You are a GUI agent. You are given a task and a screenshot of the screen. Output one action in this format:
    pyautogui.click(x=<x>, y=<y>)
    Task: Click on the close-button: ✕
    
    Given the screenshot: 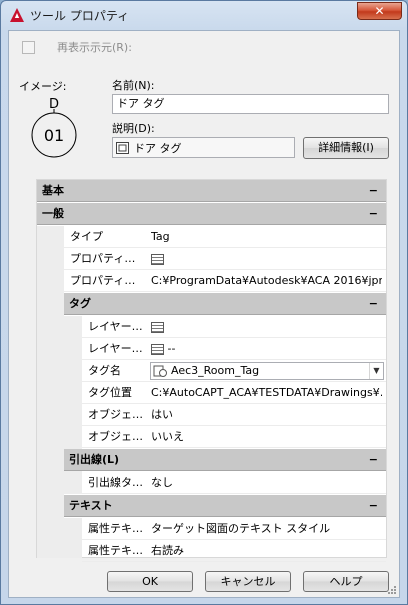 What is the action you would take?
    pyautogui.click(x=379, y=11)
    